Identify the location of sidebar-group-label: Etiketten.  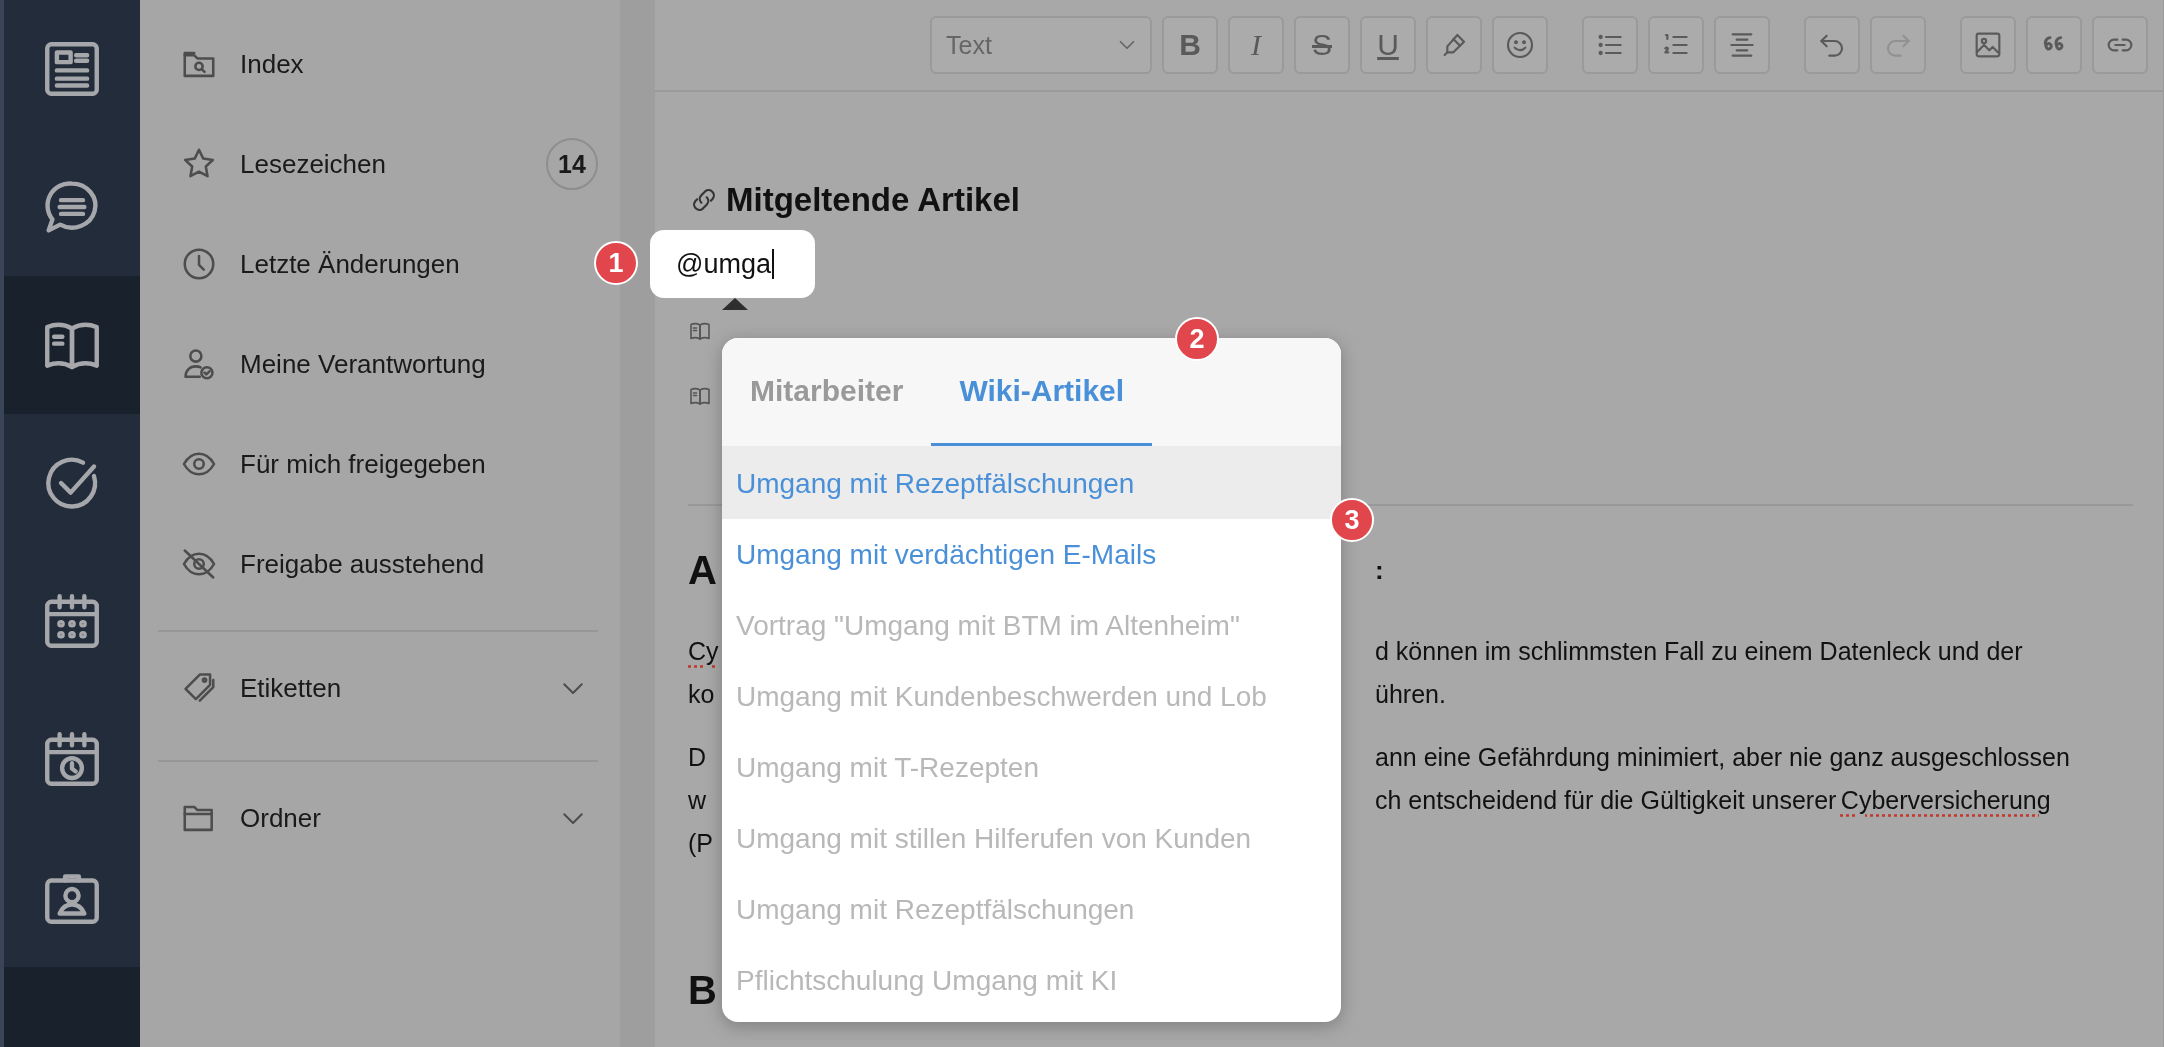
(291, 688).